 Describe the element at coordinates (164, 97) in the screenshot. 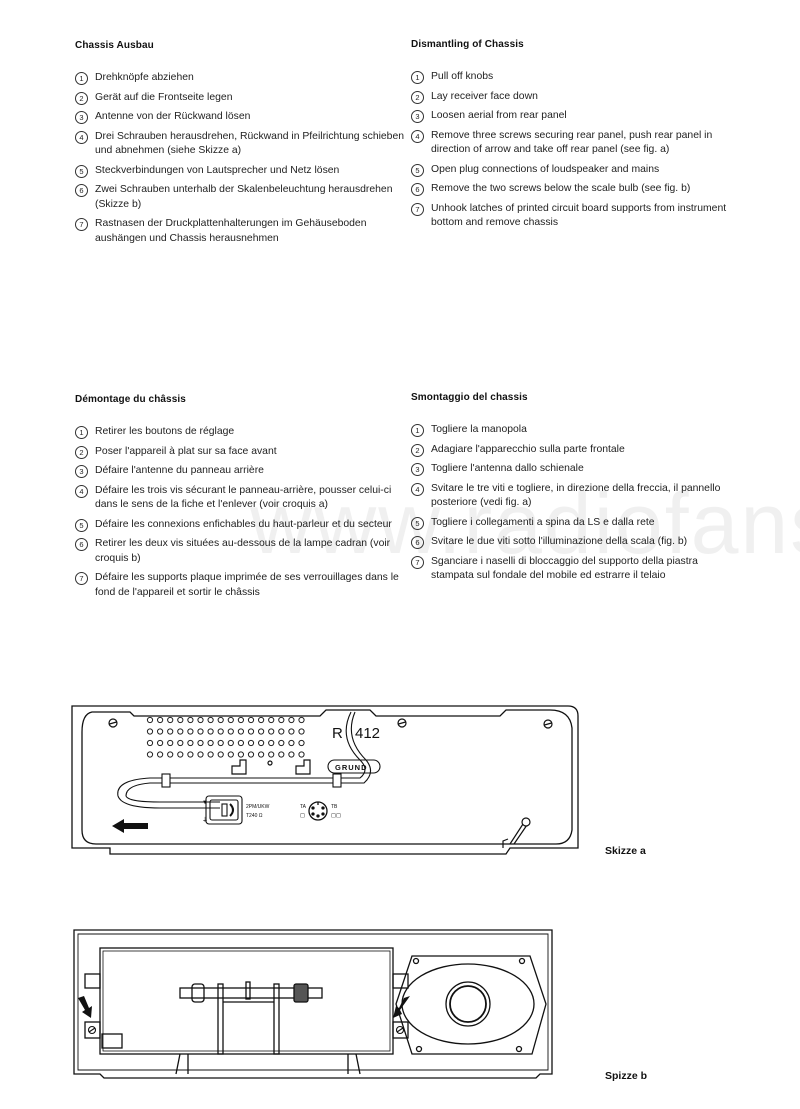

I see `step-text: Gerät auf die Frontseite legen` at that location.